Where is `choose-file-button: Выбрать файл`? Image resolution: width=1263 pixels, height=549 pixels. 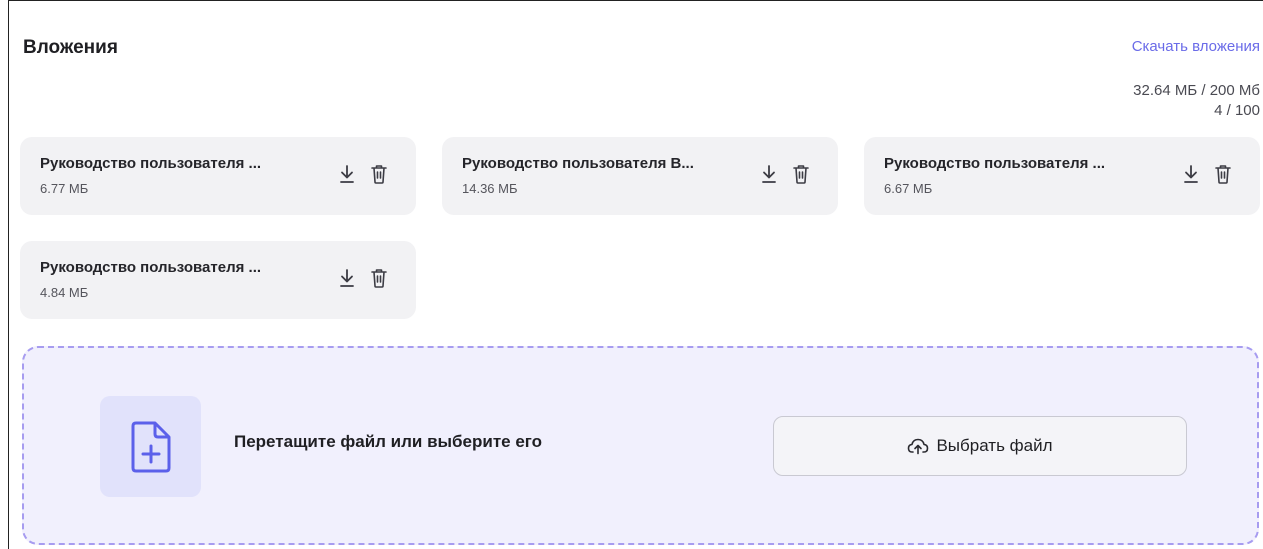
choose-file-button: Выбрать файл is located at coordinates (980, 446).